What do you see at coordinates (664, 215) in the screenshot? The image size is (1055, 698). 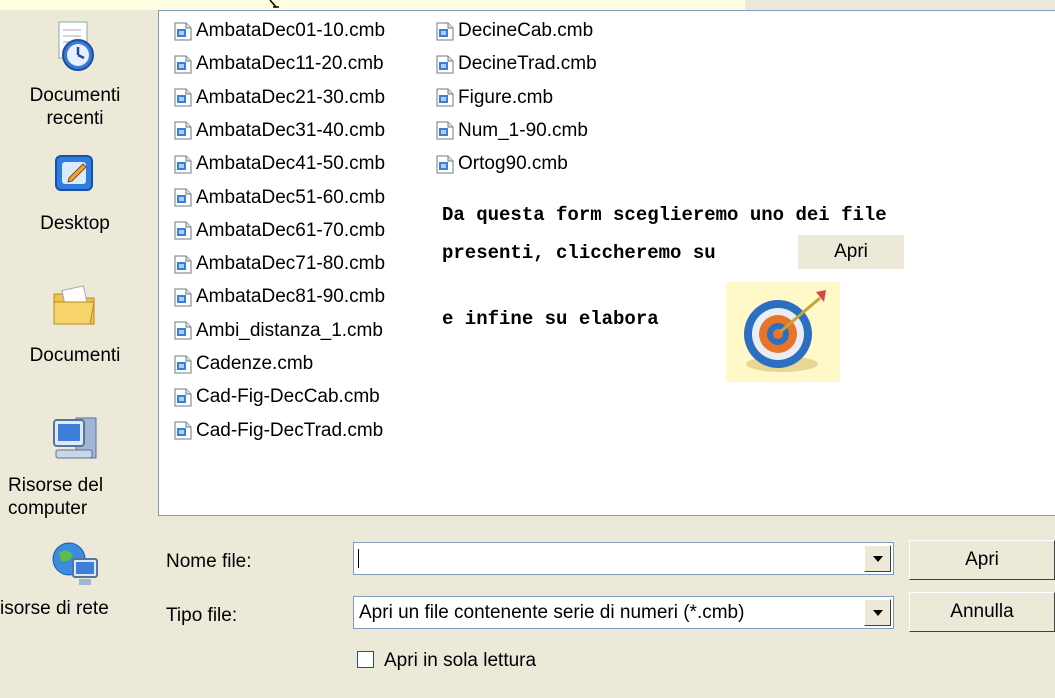 I see `annotation-line1: Da questa form sceglieremo uno dei file` at bounding box center [664, 215].